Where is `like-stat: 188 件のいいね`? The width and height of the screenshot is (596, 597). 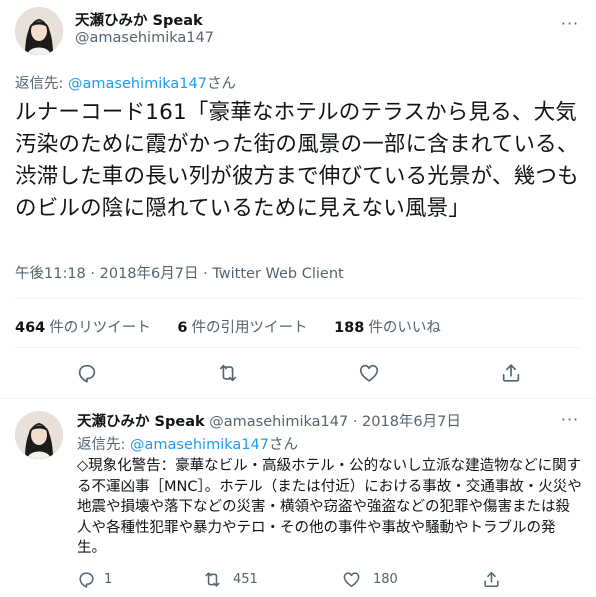 like-stat: 188 件のいいね is located at coordinates (387, 326).